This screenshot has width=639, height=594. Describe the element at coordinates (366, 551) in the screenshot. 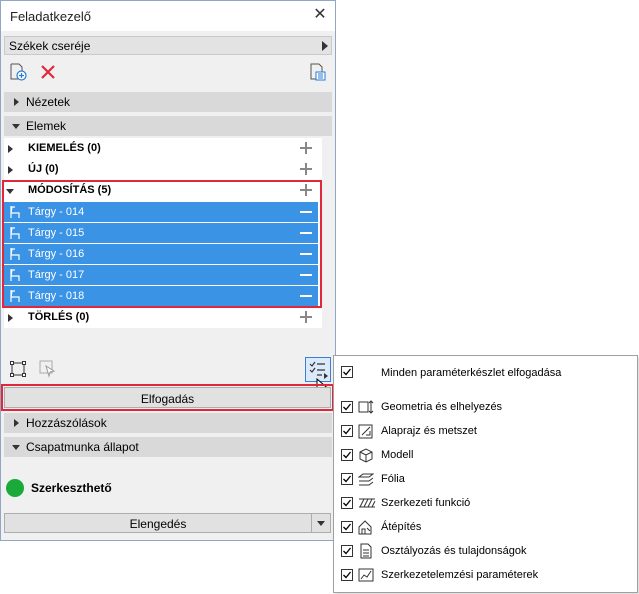

I see `classification-icon` at that location.